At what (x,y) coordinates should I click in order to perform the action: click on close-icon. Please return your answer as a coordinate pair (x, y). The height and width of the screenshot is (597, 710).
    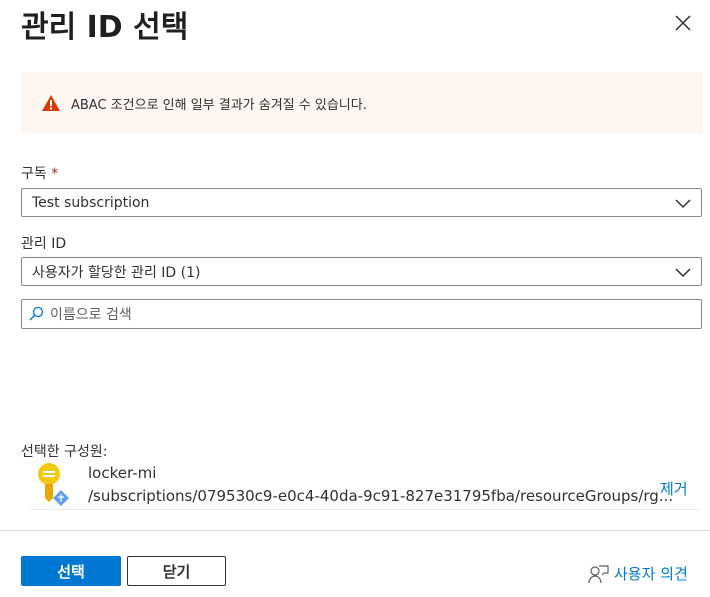
    Looking at the image, I should click on (683, 23).